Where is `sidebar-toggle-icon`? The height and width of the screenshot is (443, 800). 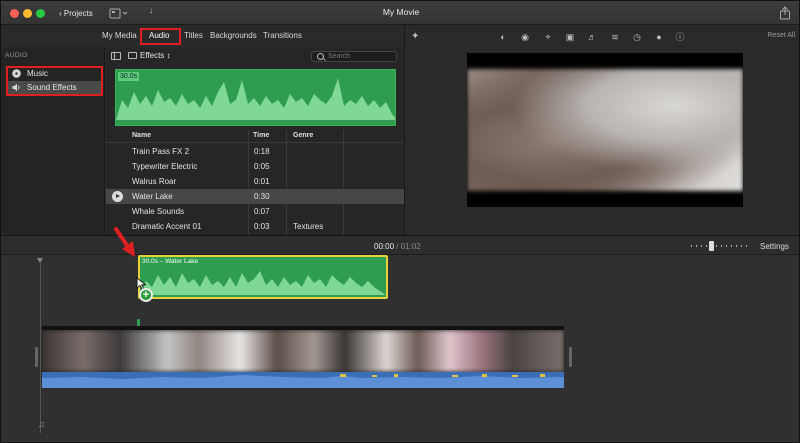
sidebar-toggle-icon is located at coordinates (116, 56).